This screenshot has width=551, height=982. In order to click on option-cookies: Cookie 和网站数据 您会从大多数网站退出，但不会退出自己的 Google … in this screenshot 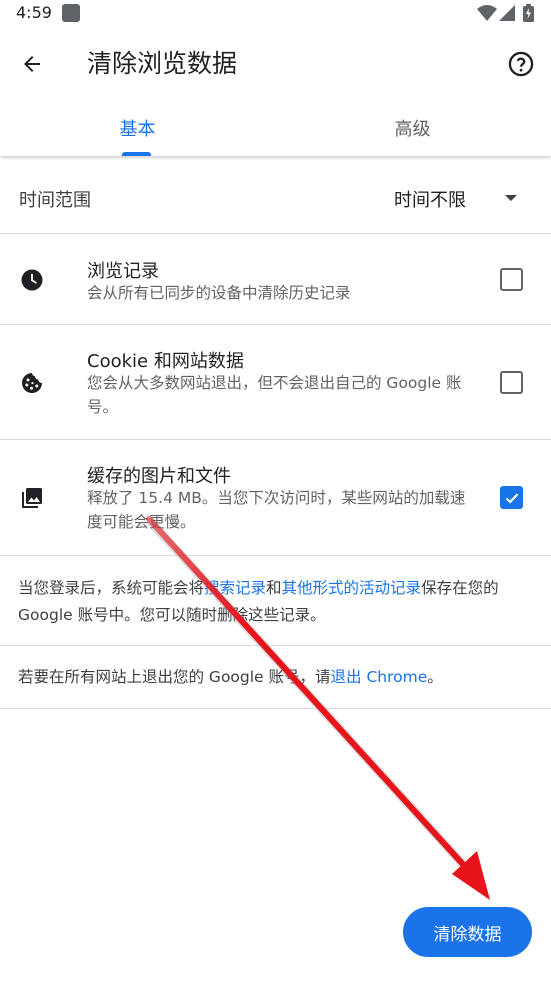, I will do `click(275, 382)`.